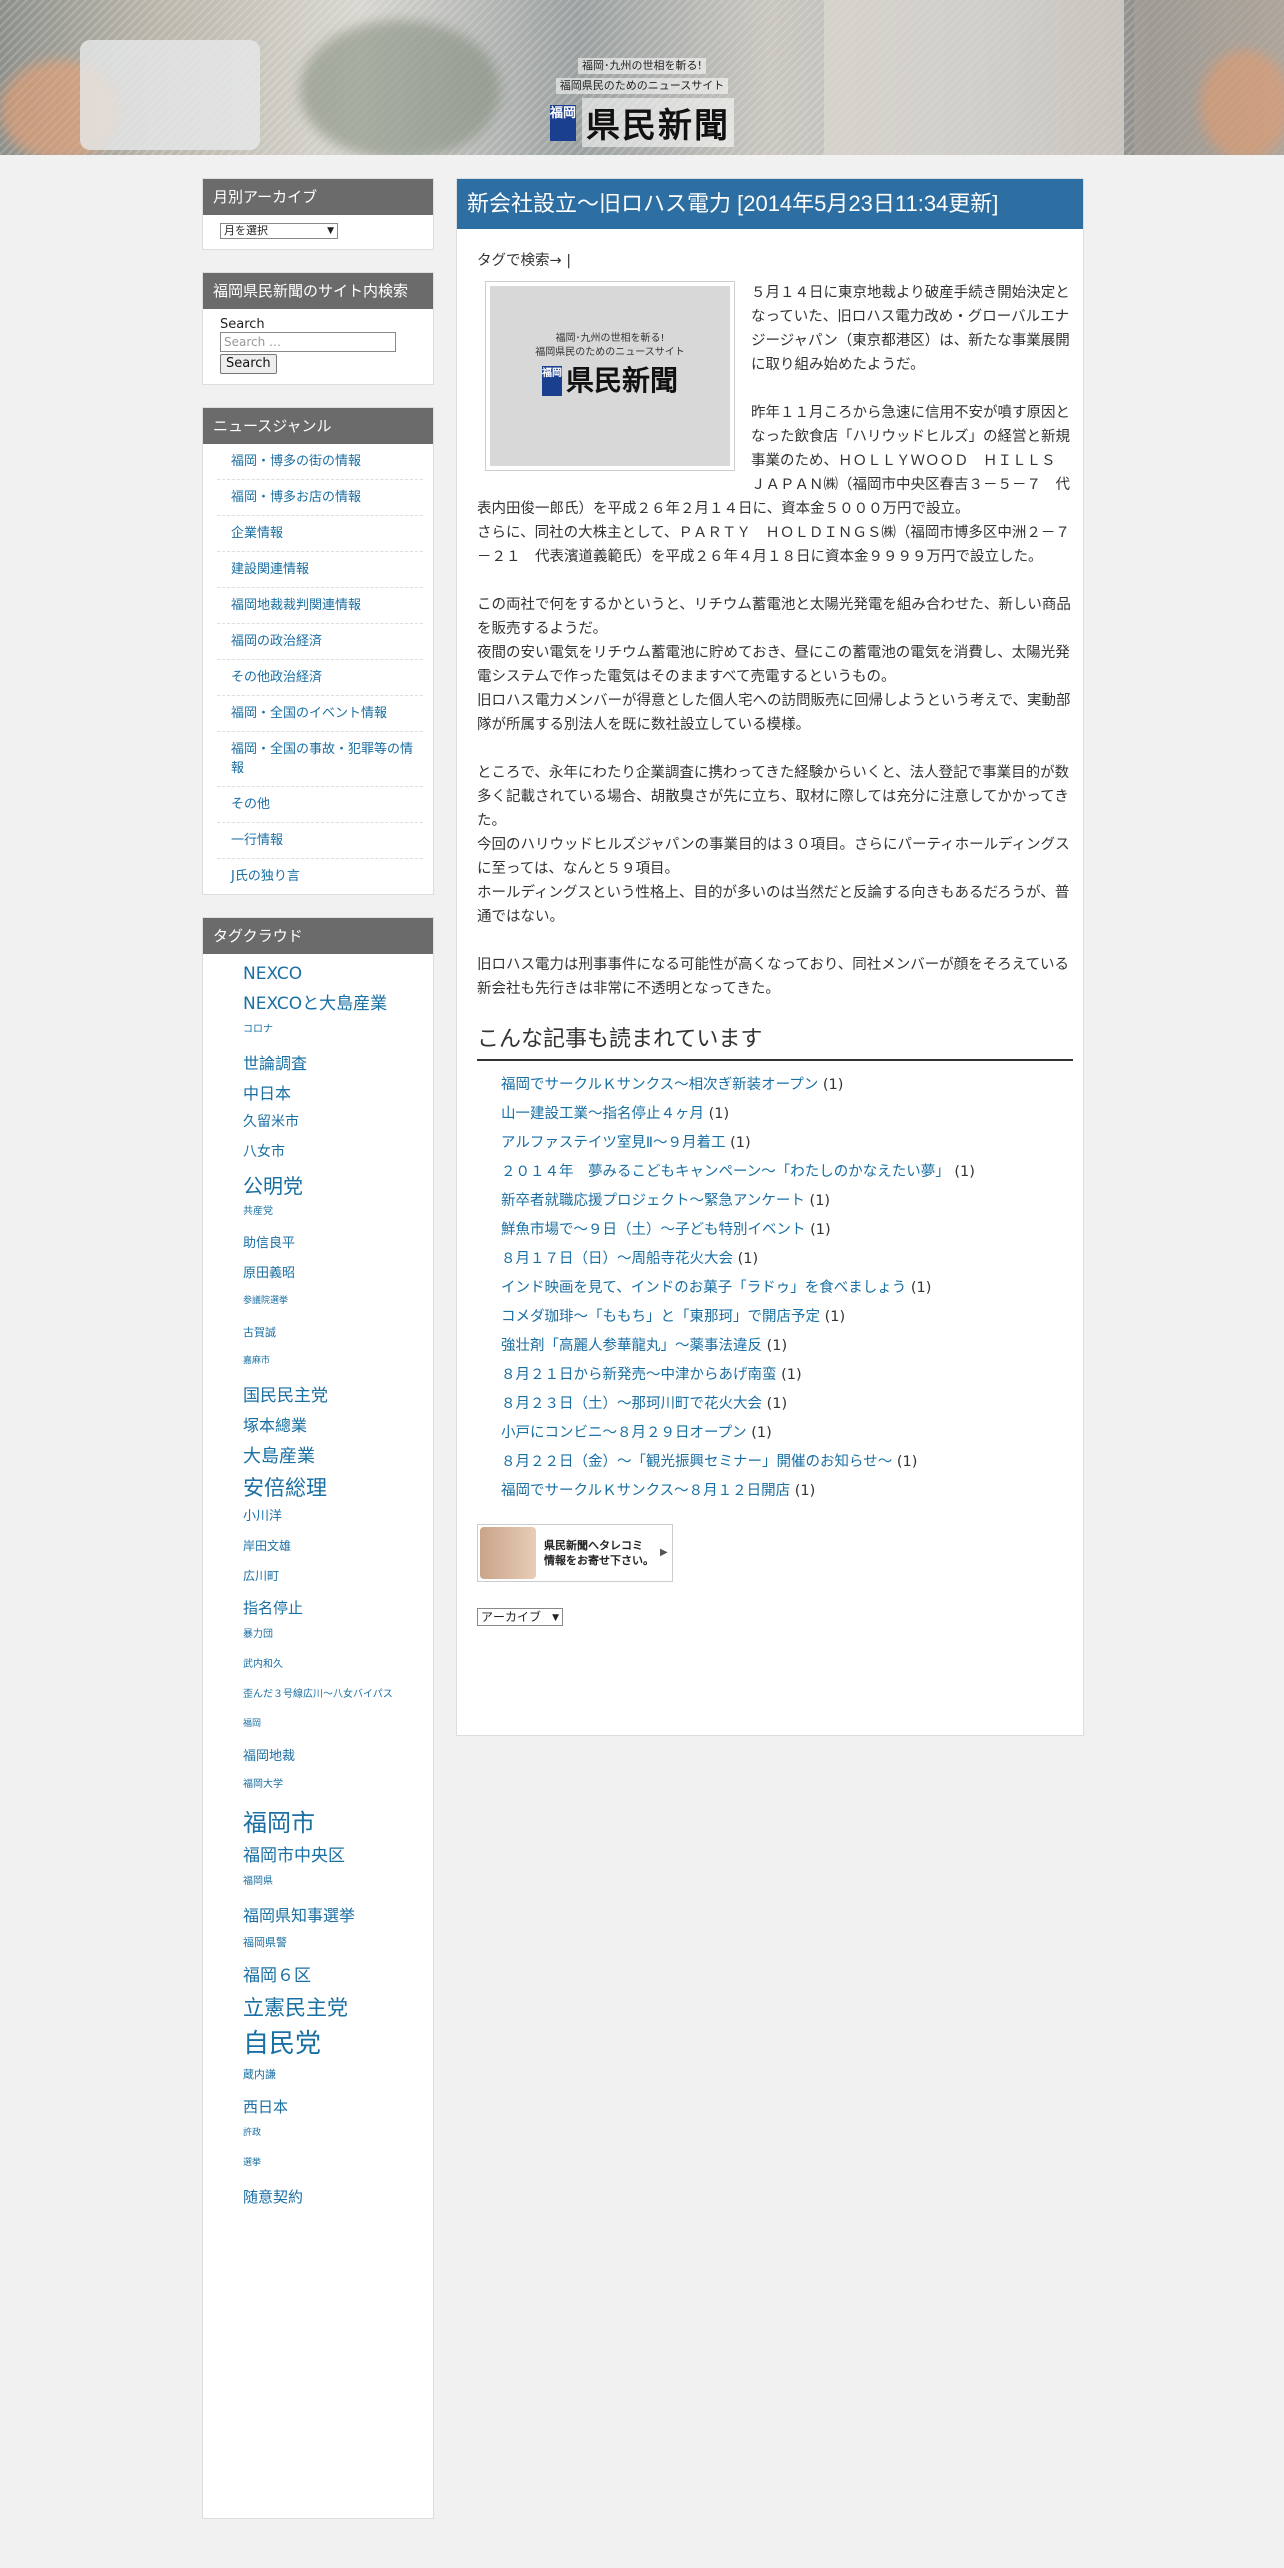 The width and height of the screenshot is (1284, 2568). I want to click on genre-item: 企業情報, so click(320, 534).